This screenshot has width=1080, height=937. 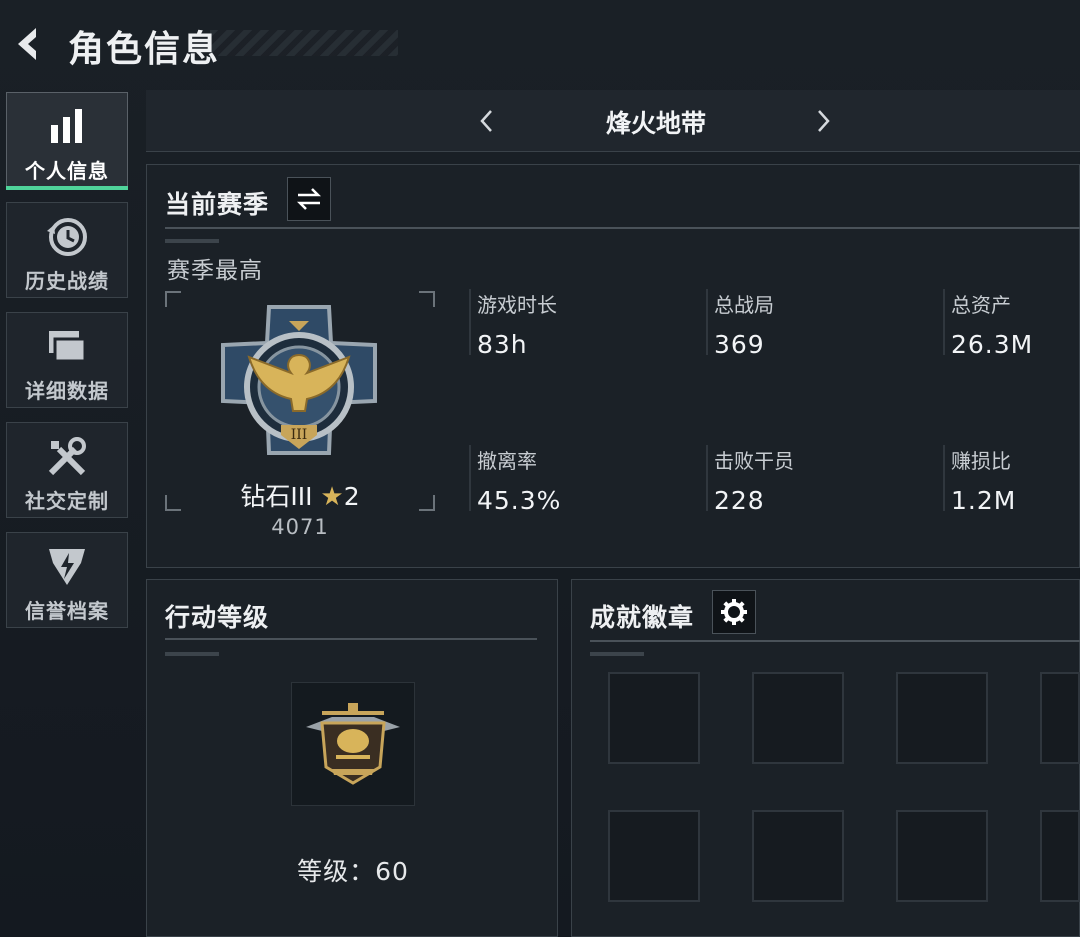 I want to click on badges-title: 成就徽章, so click(x=642, y=617).